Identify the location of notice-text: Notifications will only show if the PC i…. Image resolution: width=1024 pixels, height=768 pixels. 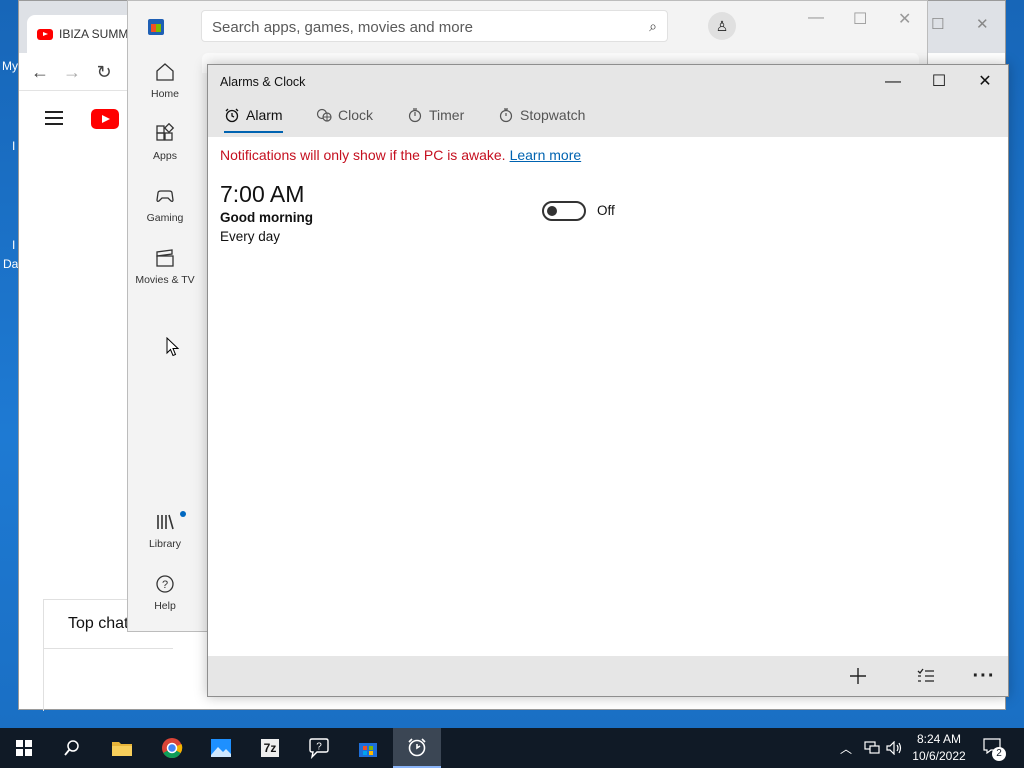
(363, 155).